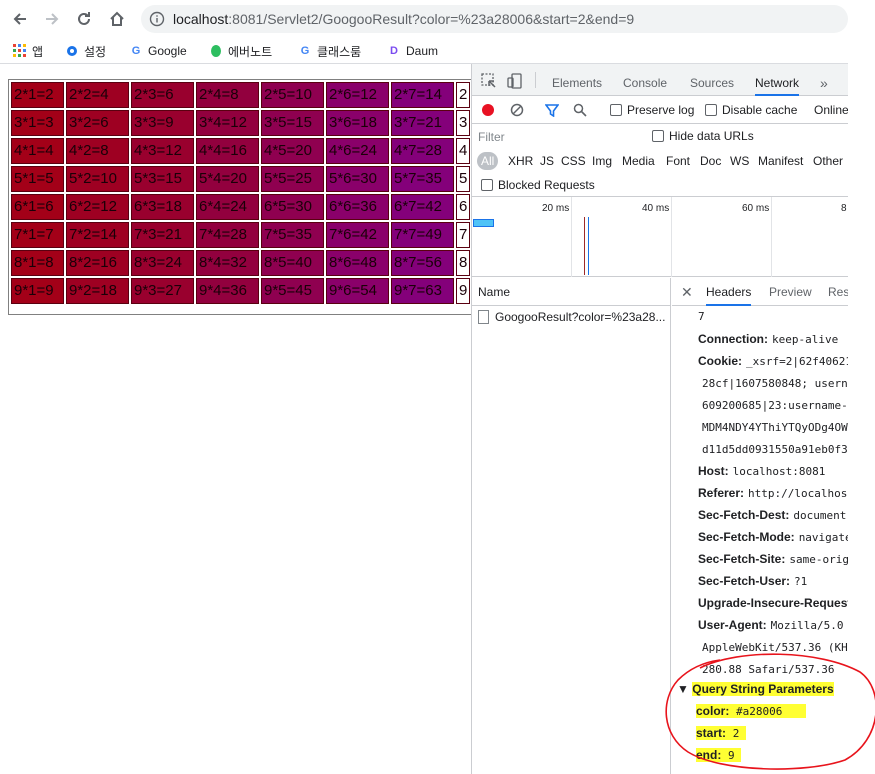 Image resolution: width=875 pixels, height=774 pixels. Describe the element at coordinates (97, 263) in the screenshot. I see `table-cell: 8*2=16` at that location.